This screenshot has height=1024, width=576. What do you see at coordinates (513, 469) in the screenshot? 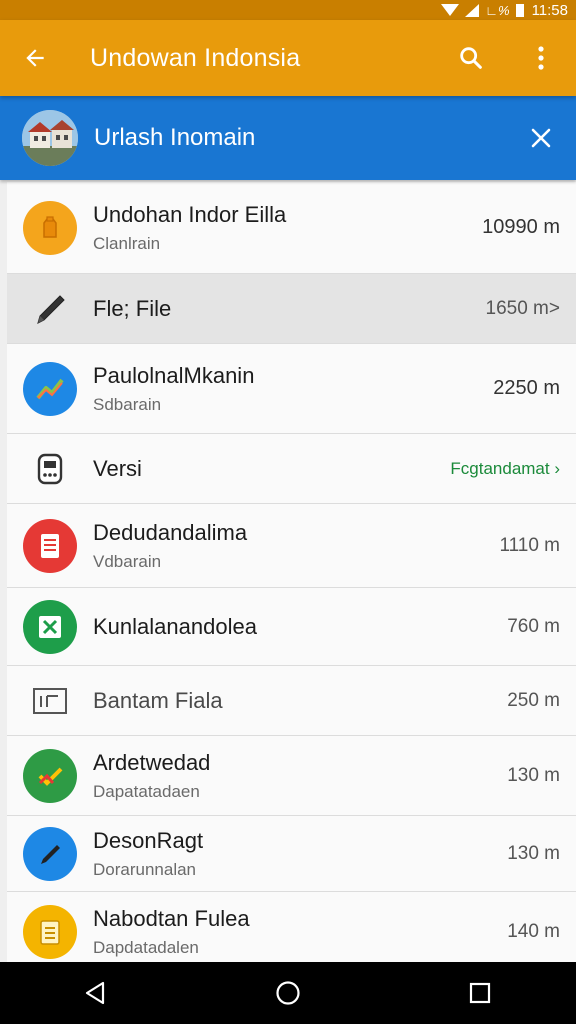
I see `list-item-action-link: Fcgtandamat ›` at bounding box center [513, 469].